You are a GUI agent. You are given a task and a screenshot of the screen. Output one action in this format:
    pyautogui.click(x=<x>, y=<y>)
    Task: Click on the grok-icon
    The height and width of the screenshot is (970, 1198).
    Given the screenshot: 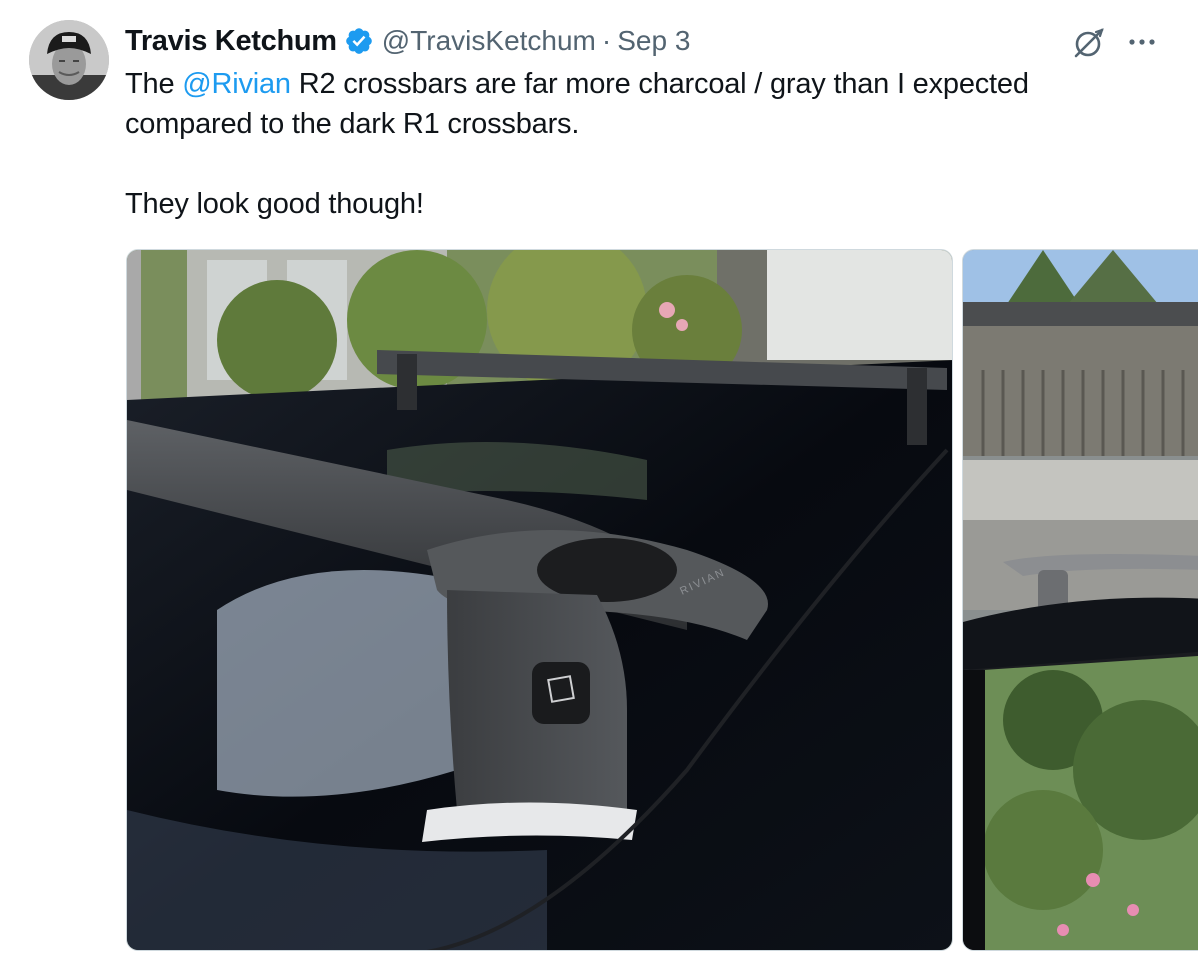 What is the action you would take?
    pyautogui.click(x=1089, y=43)
    